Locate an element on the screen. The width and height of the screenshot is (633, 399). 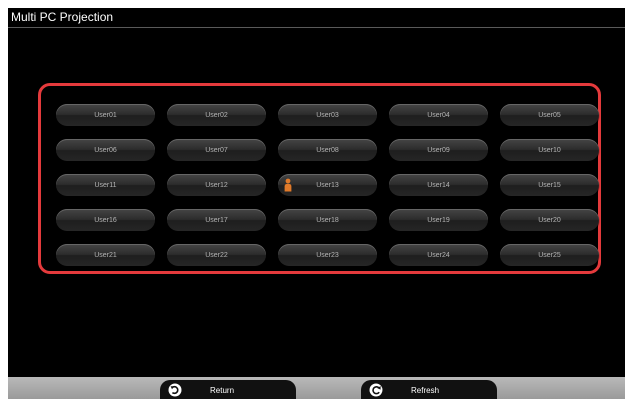
user-button: User10 is located at coordinates (549, 150).